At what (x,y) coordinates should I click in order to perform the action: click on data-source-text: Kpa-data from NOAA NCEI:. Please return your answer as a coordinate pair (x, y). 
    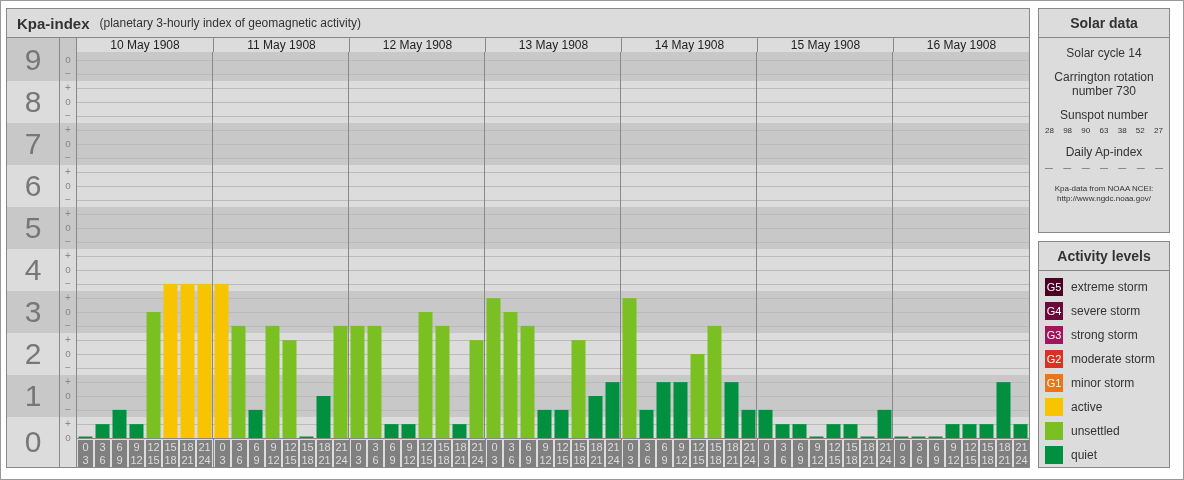
    Looking at the image, I should click on (1104, 189).